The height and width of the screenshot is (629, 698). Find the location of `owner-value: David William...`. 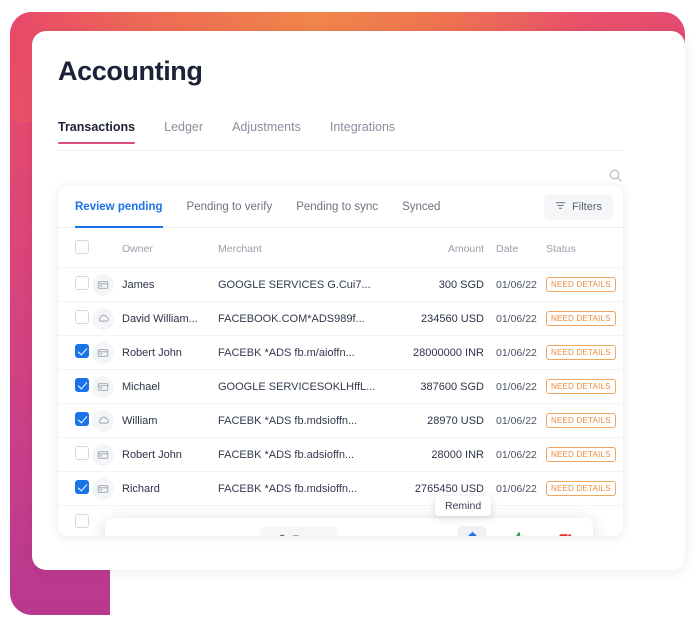

owner-value: David William... is located at coordinates (160, 318).